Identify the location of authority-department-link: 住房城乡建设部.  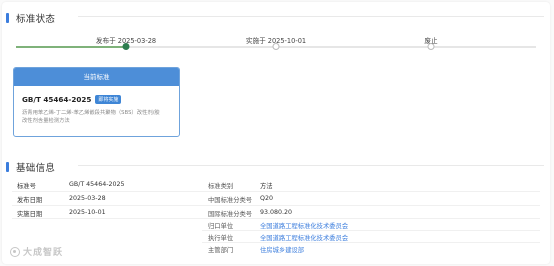
(282, 249).